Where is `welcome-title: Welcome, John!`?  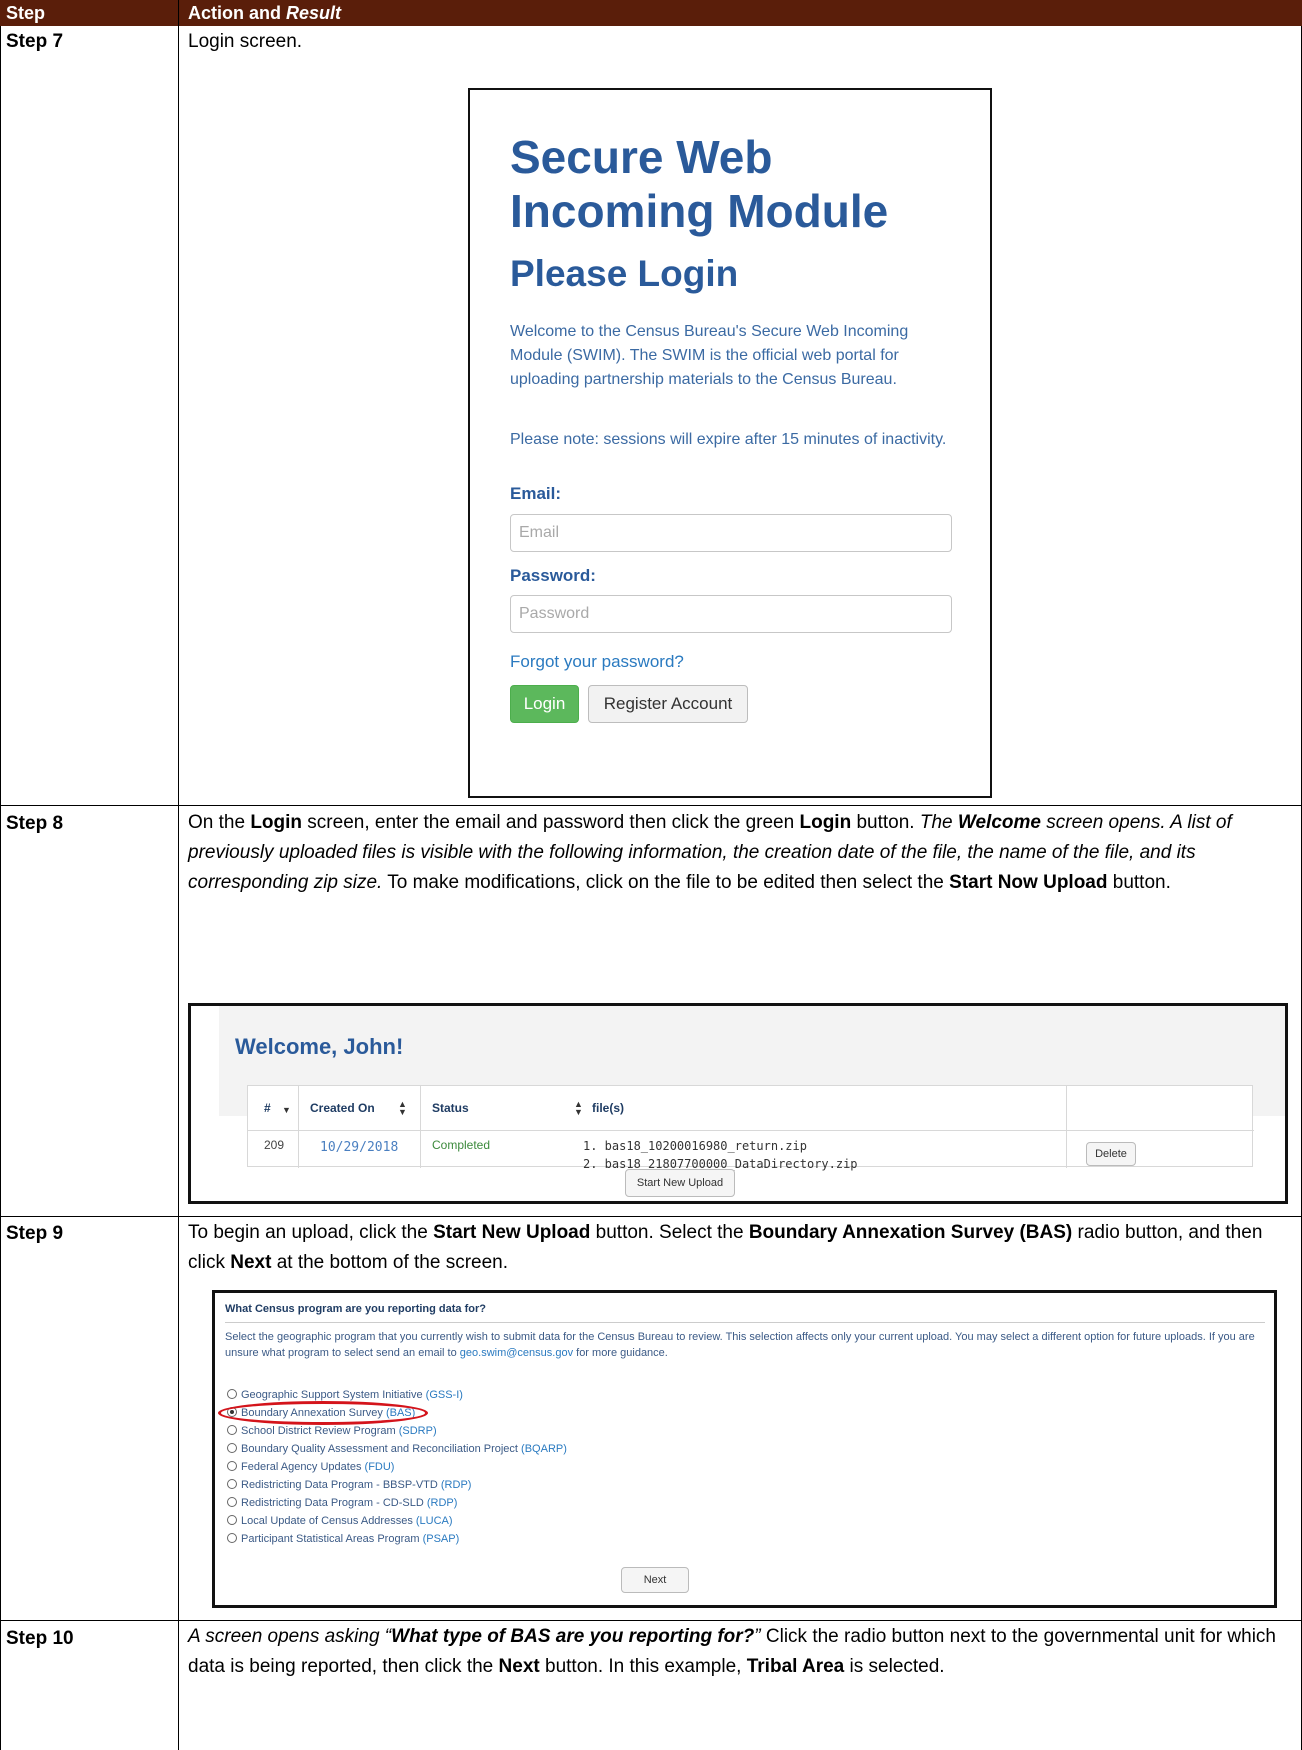 welcome-title: Welcome, John! is located at coordinates (319, 1046).